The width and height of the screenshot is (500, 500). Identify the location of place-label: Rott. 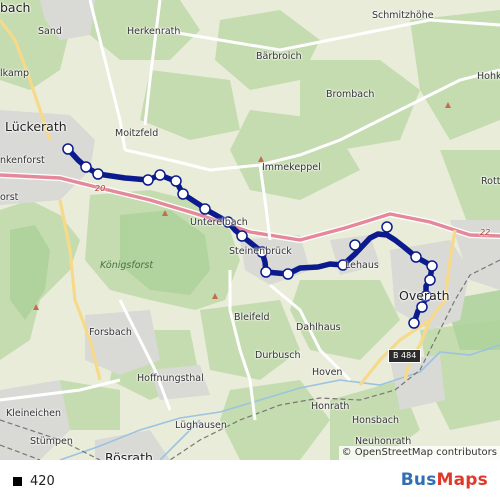
(490, 181).